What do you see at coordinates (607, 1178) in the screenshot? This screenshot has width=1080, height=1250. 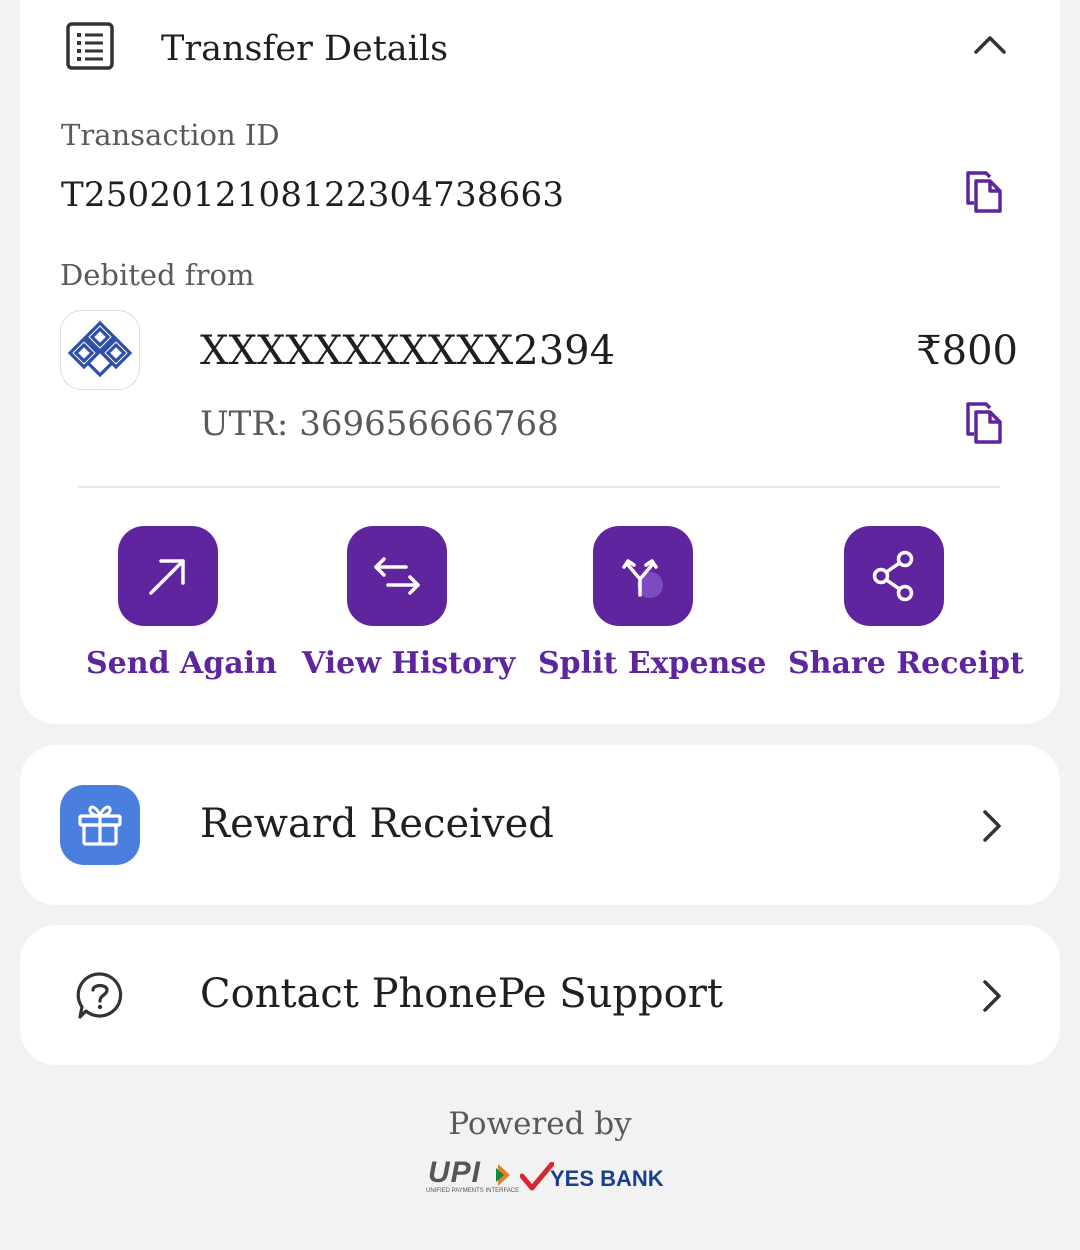 I see `yes-bank-text: YES BANK` at bounding box center [607, 1178].